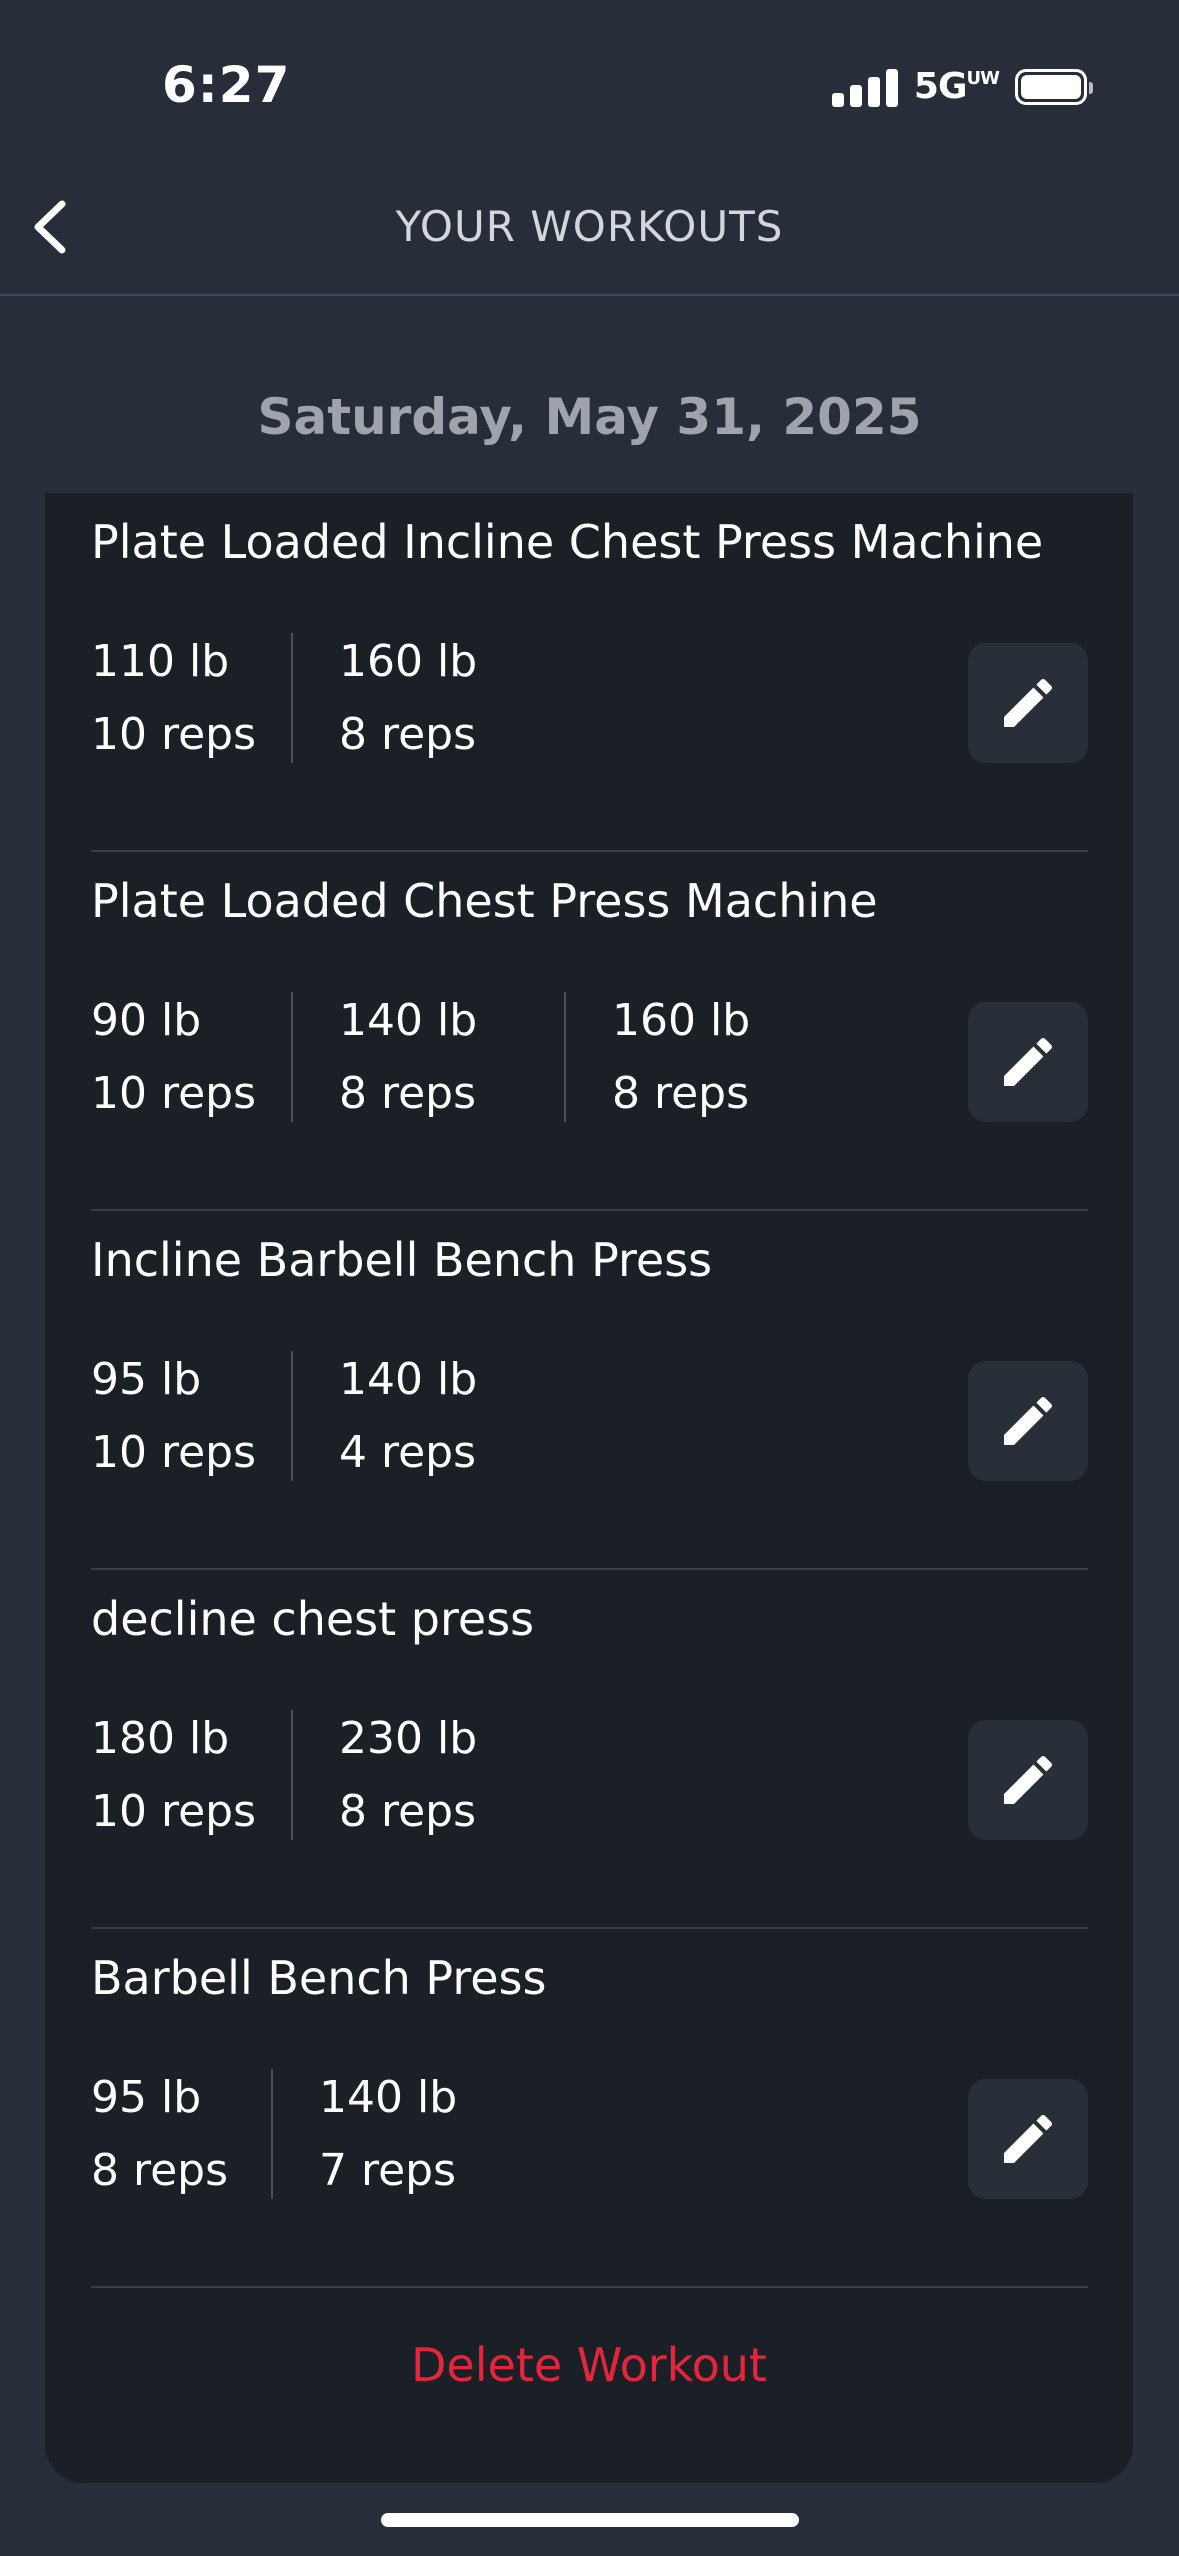 Image resolution: width=1179 pixels, height=2556 pixels. Describe the element at coordinates (160, 661) in the screenshot. I see `set-weight: 110 lb` at that location.